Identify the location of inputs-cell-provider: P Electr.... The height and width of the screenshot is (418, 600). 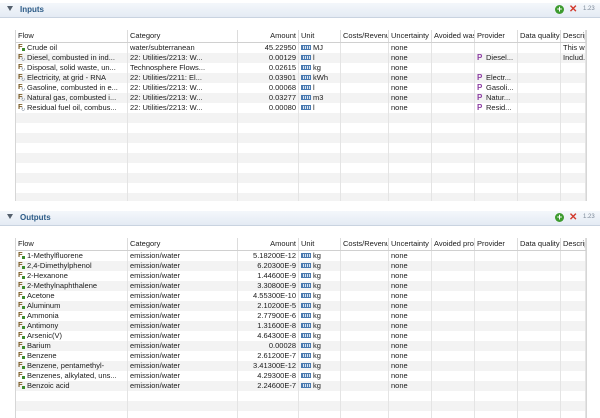
(496, 78).